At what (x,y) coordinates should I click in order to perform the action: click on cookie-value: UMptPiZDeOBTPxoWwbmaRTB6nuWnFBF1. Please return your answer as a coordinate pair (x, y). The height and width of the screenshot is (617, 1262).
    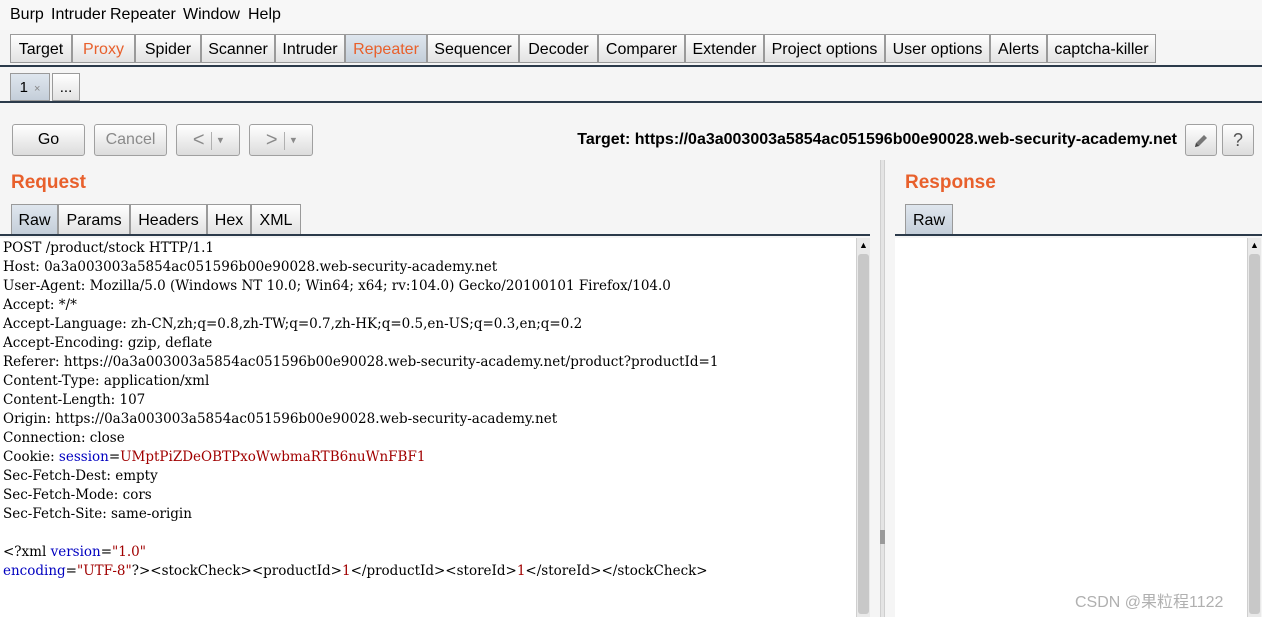
    Looking at the image, I should click on (273, 457).